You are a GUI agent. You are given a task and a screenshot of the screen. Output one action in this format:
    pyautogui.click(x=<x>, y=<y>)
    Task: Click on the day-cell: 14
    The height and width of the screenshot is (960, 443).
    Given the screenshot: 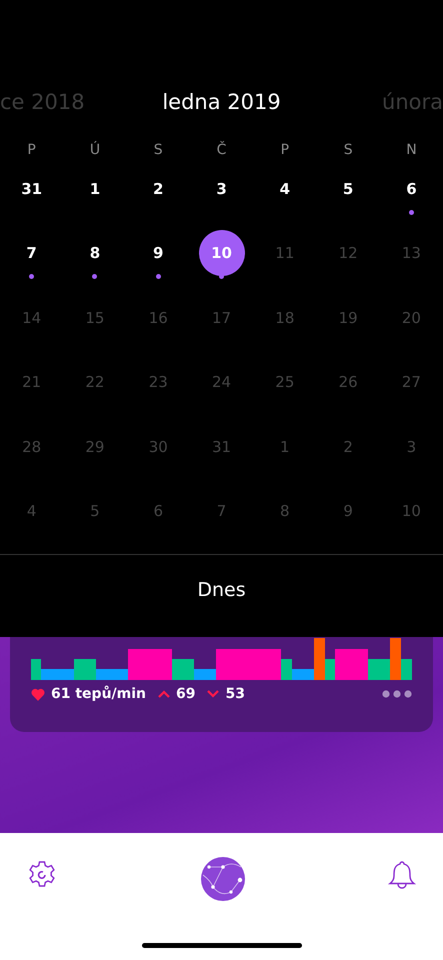 What is the action you would take?
    pyautogui.click(x=31, y=317)
    